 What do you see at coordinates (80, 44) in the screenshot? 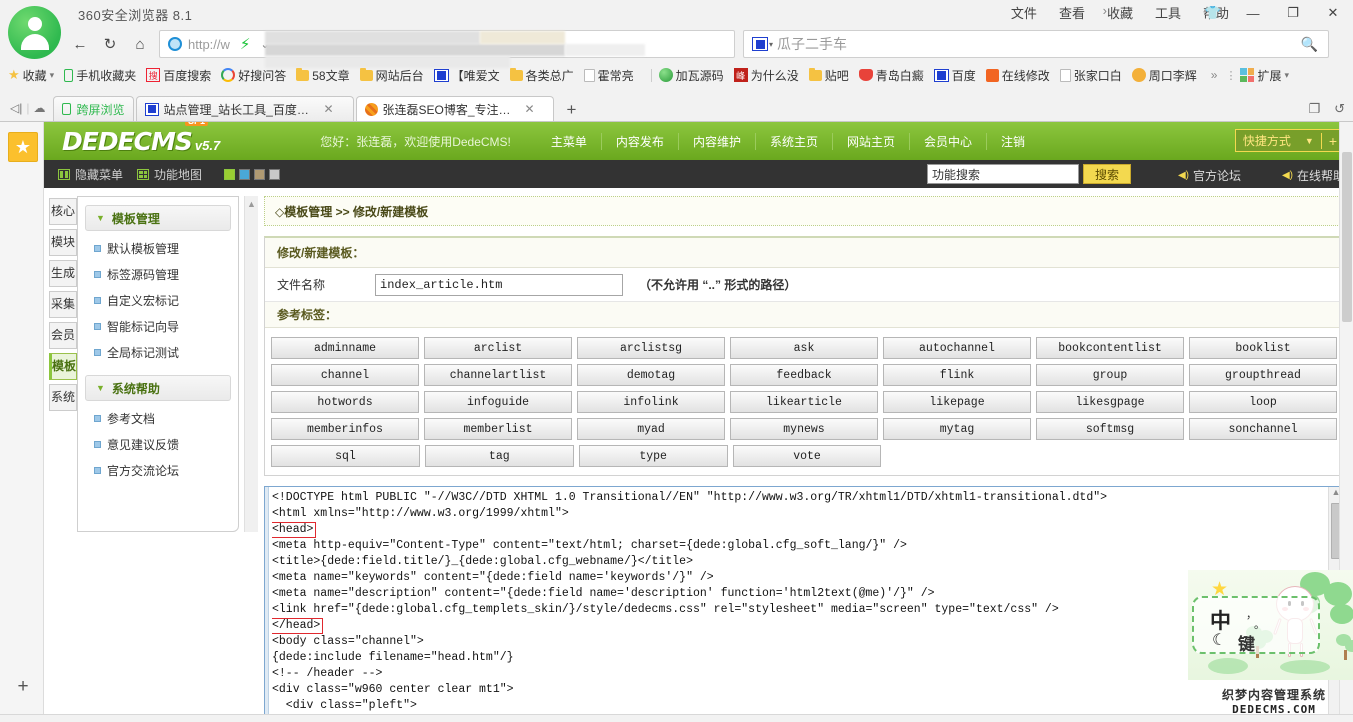
I see `back-button: ←` at bounding box center [80, 44].